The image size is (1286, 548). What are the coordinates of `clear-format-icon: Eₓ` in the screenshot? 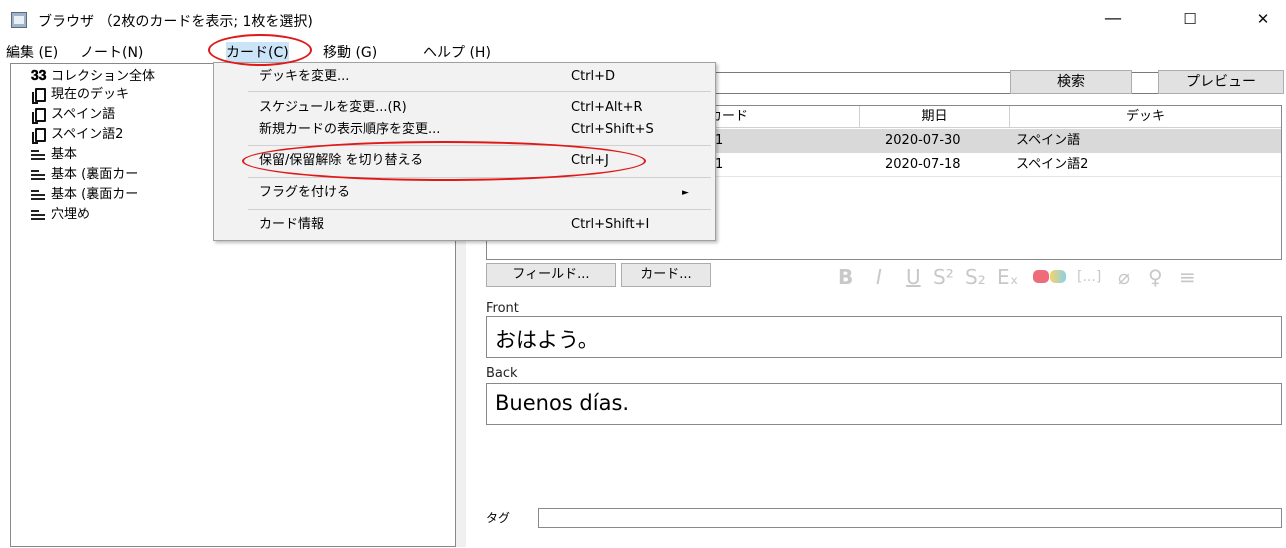 It's located at (1008, 277).